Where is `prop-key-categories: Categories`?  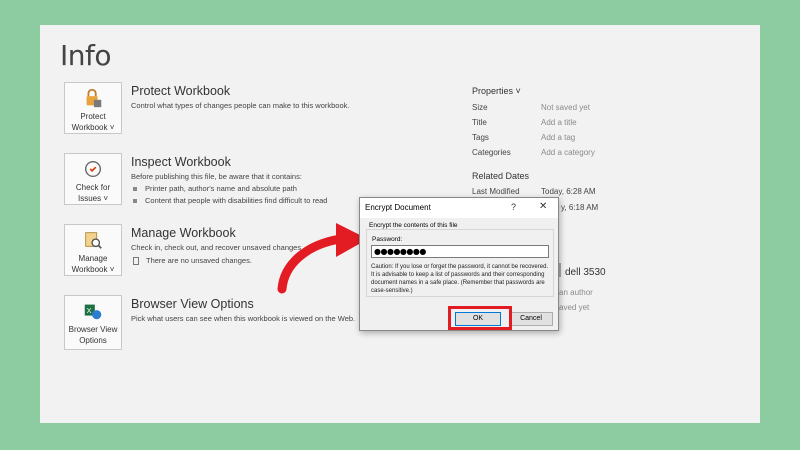
prop-key-categories: Categories is located at coordinates (491, 152).